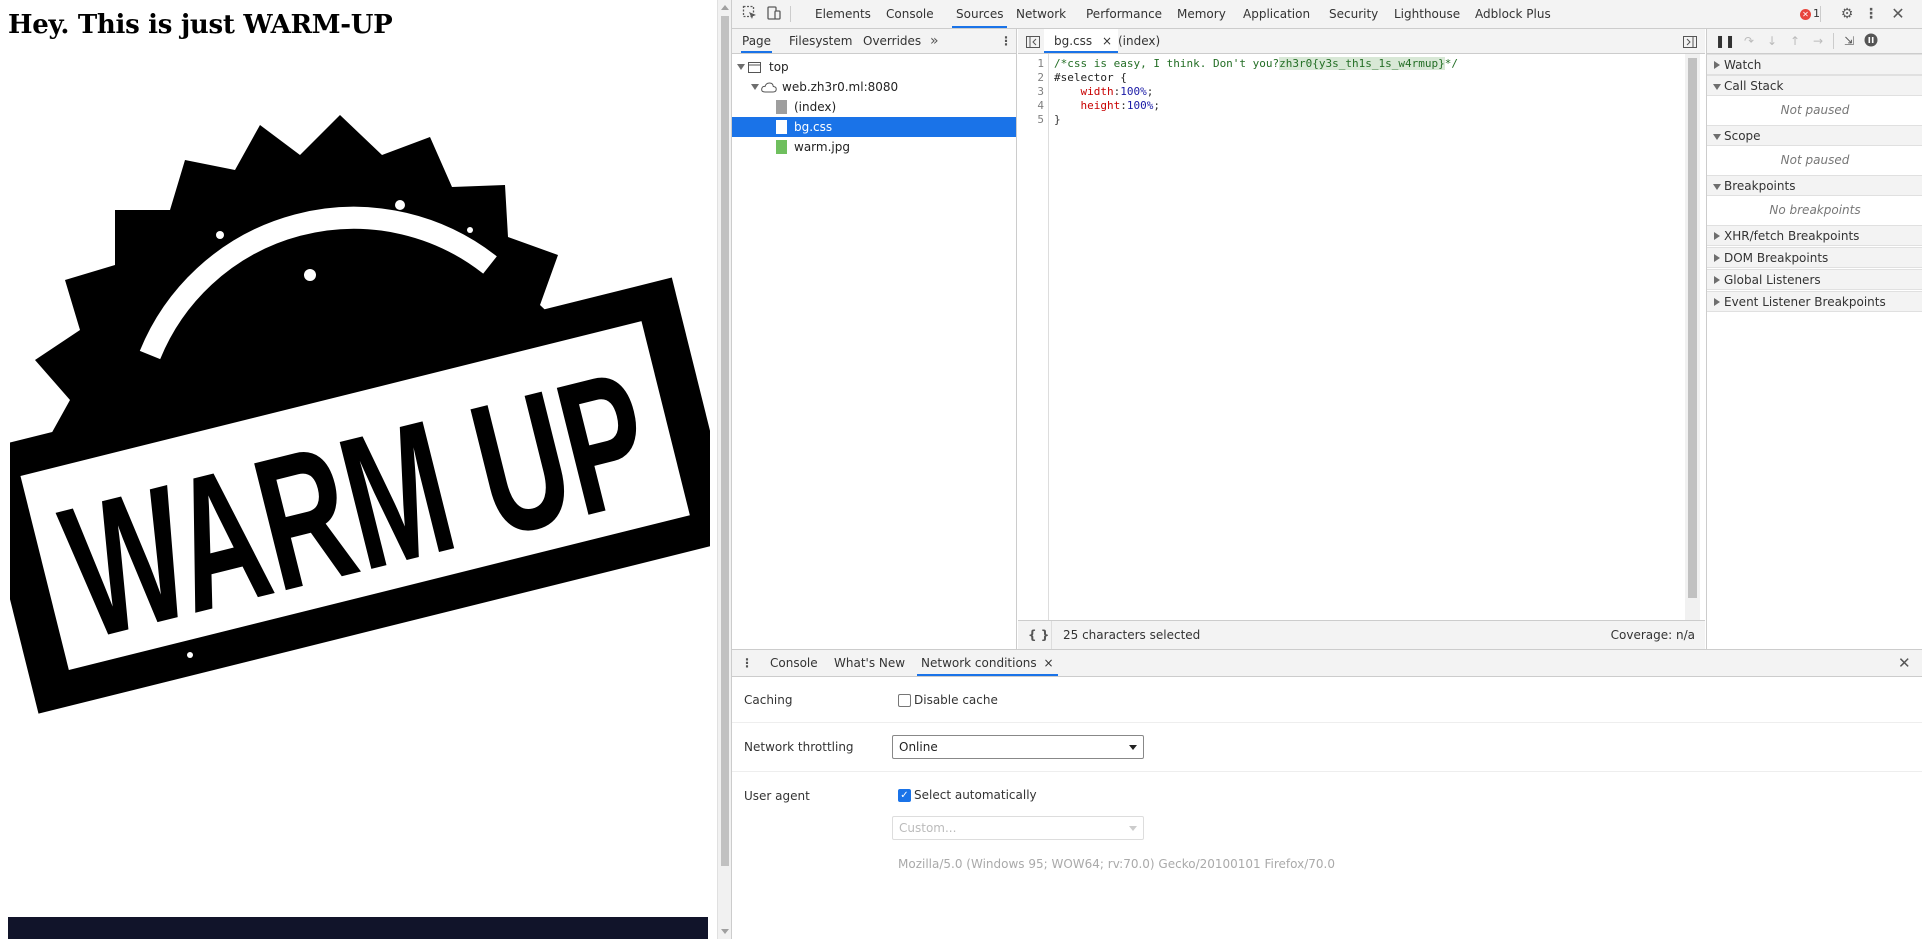 The image size is (1922, 939). What do you see at coordinates (1124, 14) in the screenshot?
I see `tab-performance: Performance` at bounding box center [1124, 14].